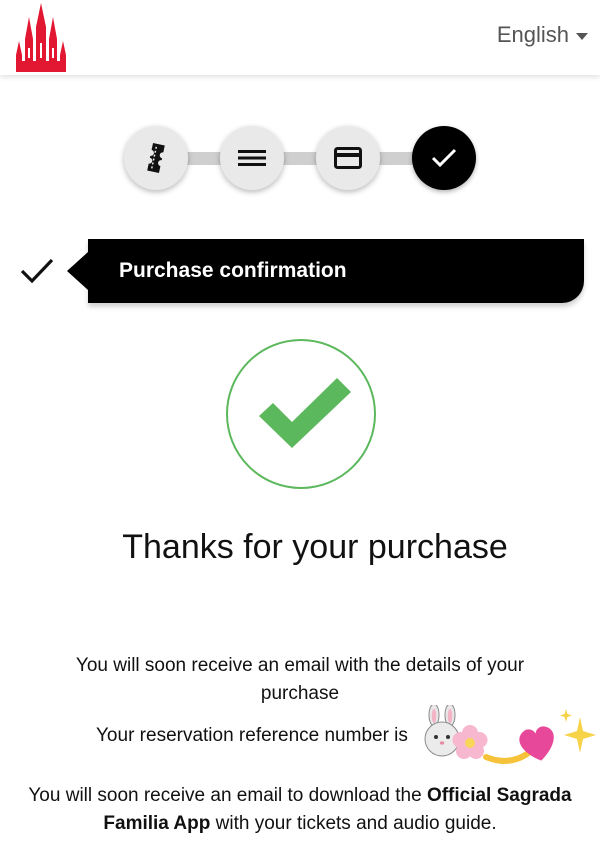 This screenshot has height=848, width=600. Describe the element at coordinates (356, 823) in the screenshot. I see `app-notice-suffix: with your tickets and audio guide.` at that location.